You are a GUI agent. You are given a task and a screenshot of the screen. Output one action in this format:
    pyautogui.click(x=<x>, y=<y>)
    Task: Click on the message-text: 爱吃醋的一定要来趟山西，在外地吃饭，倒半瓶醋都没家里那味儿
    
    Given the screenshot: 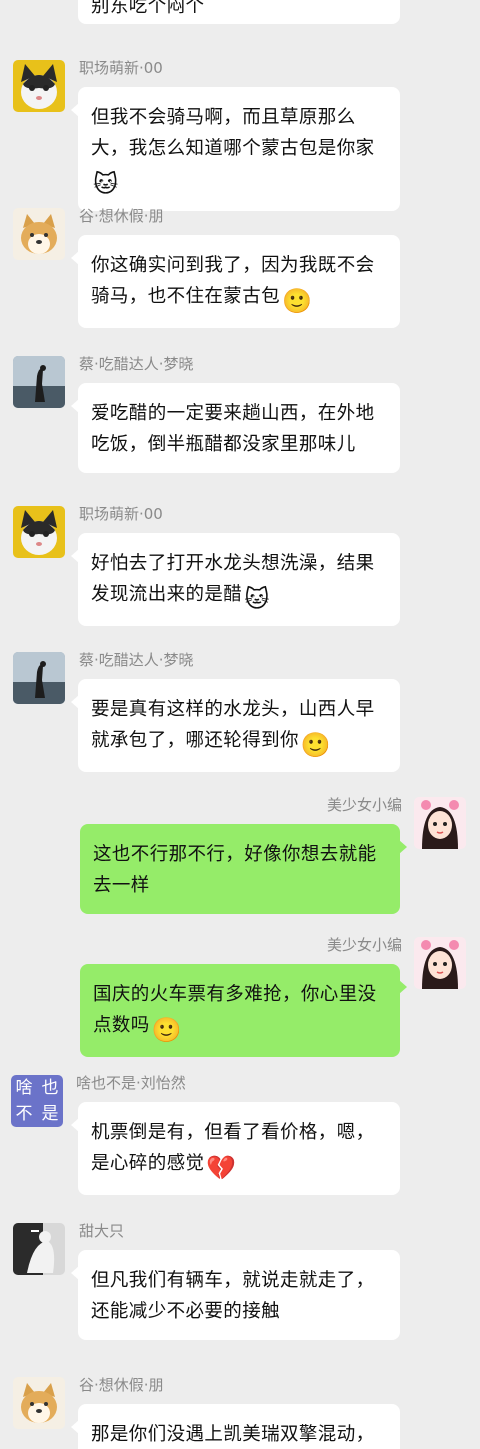 What is the action you would take?
    pyautogui.click(x=233, y=429)
    